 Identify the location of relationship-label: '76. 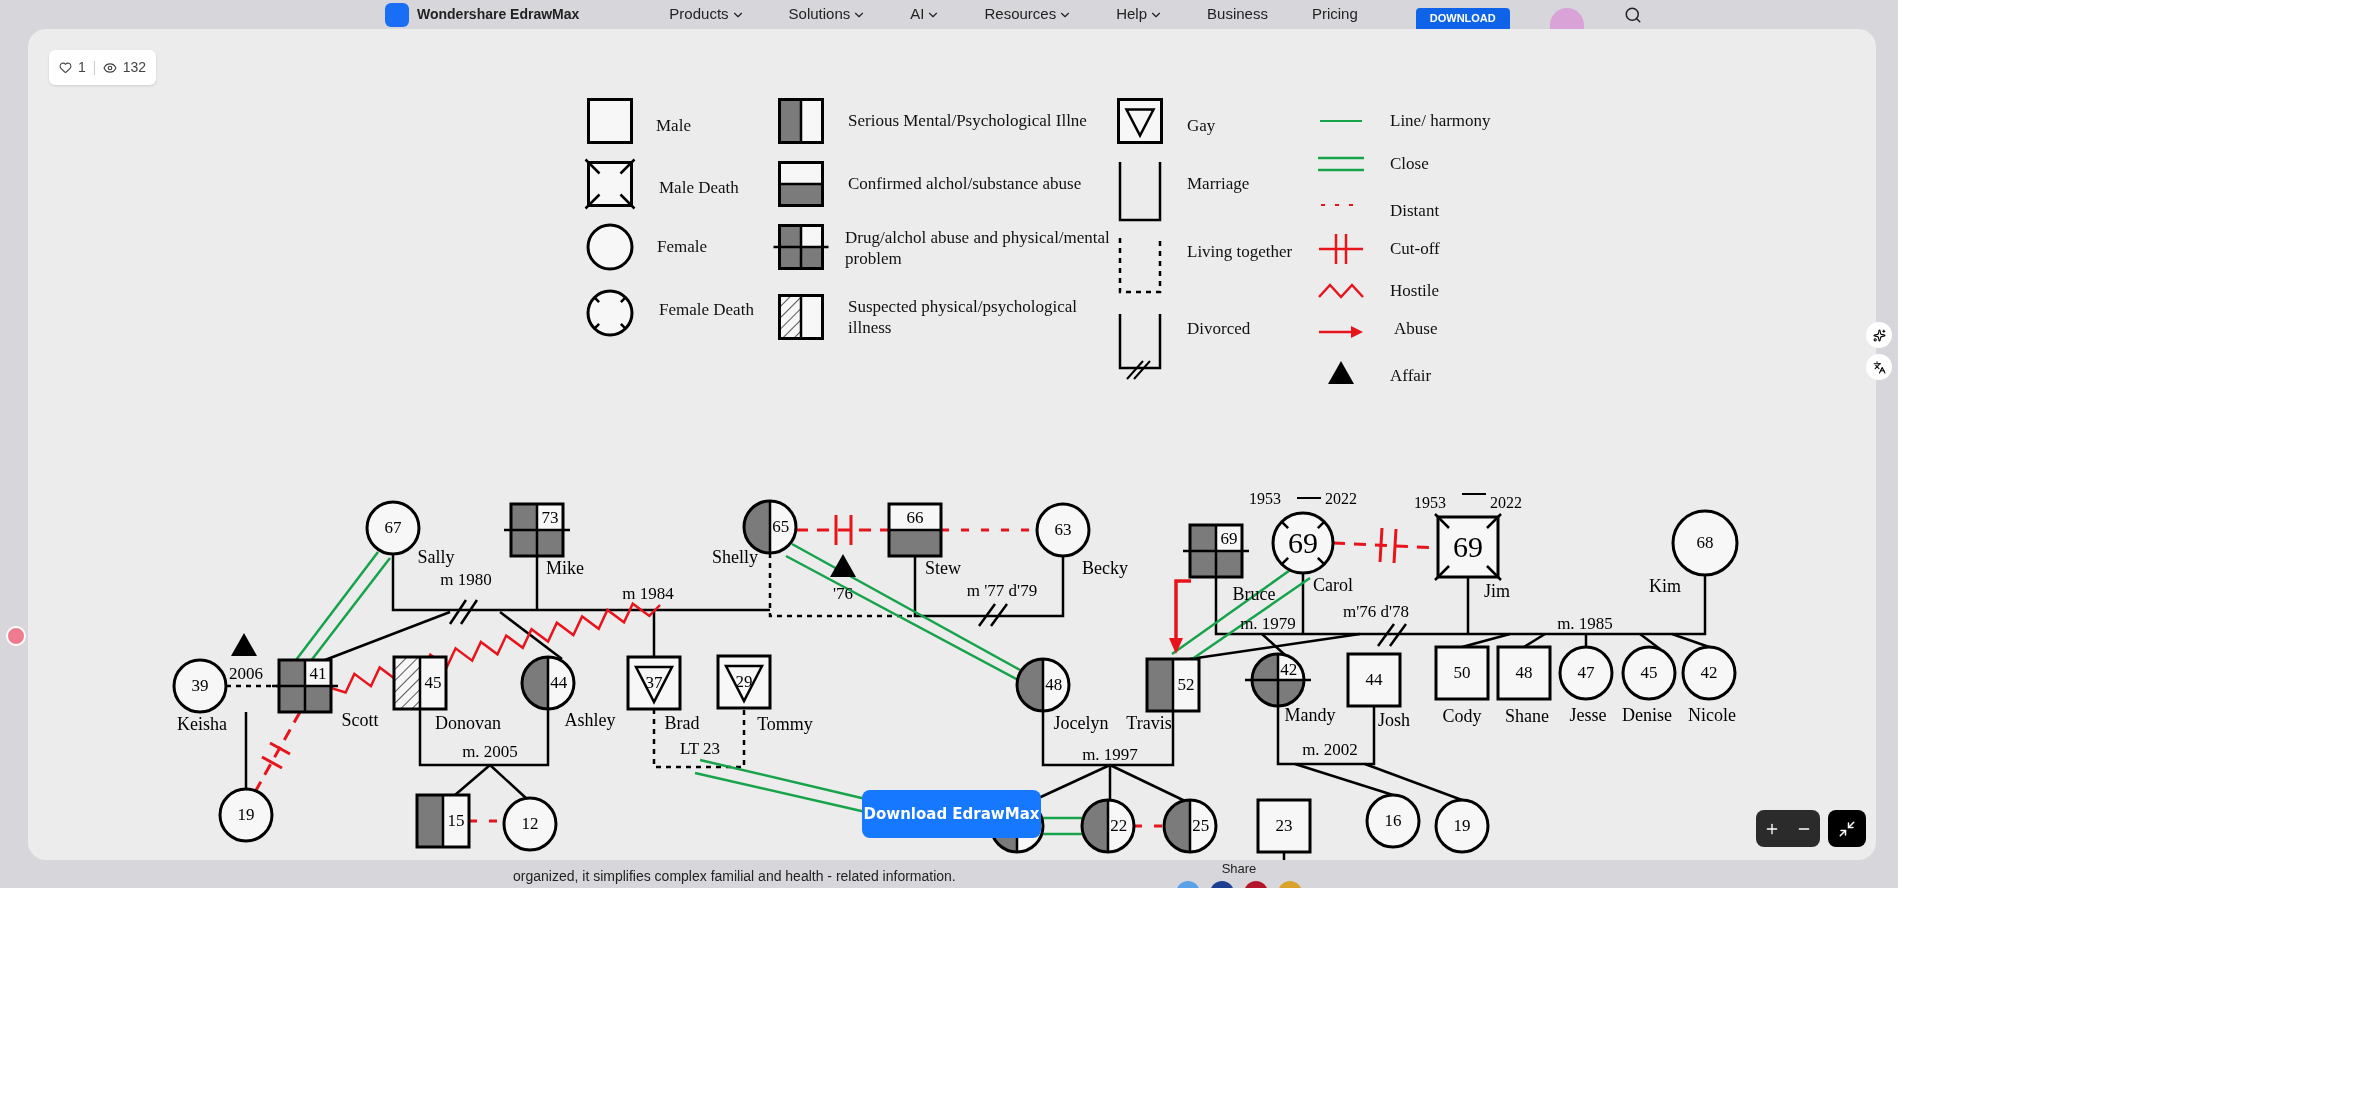
(843, 594).